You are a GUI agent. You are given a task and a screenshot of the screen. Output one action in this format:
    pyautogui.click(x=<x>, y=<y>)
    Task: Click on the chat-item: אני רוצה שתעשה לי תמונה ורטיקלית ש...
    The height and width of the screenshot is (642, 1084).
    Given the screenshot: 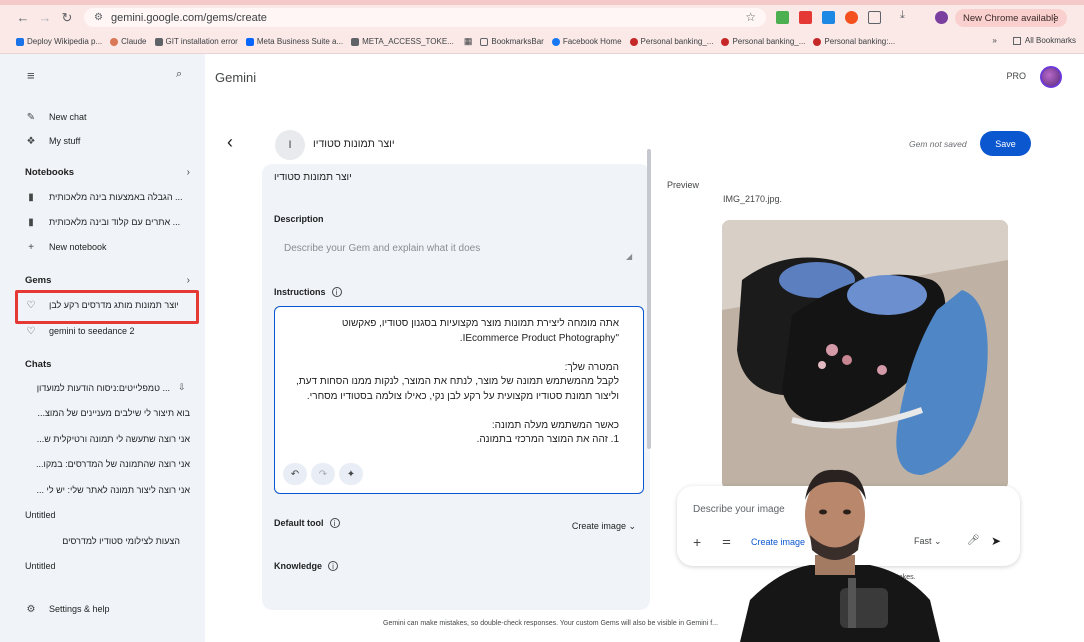 What is the action you would take?
    pyautogui.click(x=107, y=439)
    